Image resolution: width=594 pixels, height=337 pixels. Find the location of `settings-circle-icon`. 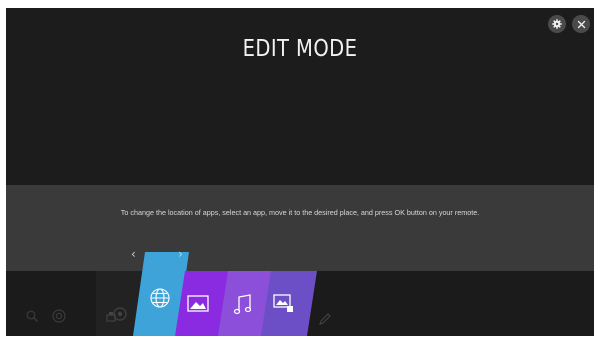

settings-circle-icon is located at coordinates (59, 316).